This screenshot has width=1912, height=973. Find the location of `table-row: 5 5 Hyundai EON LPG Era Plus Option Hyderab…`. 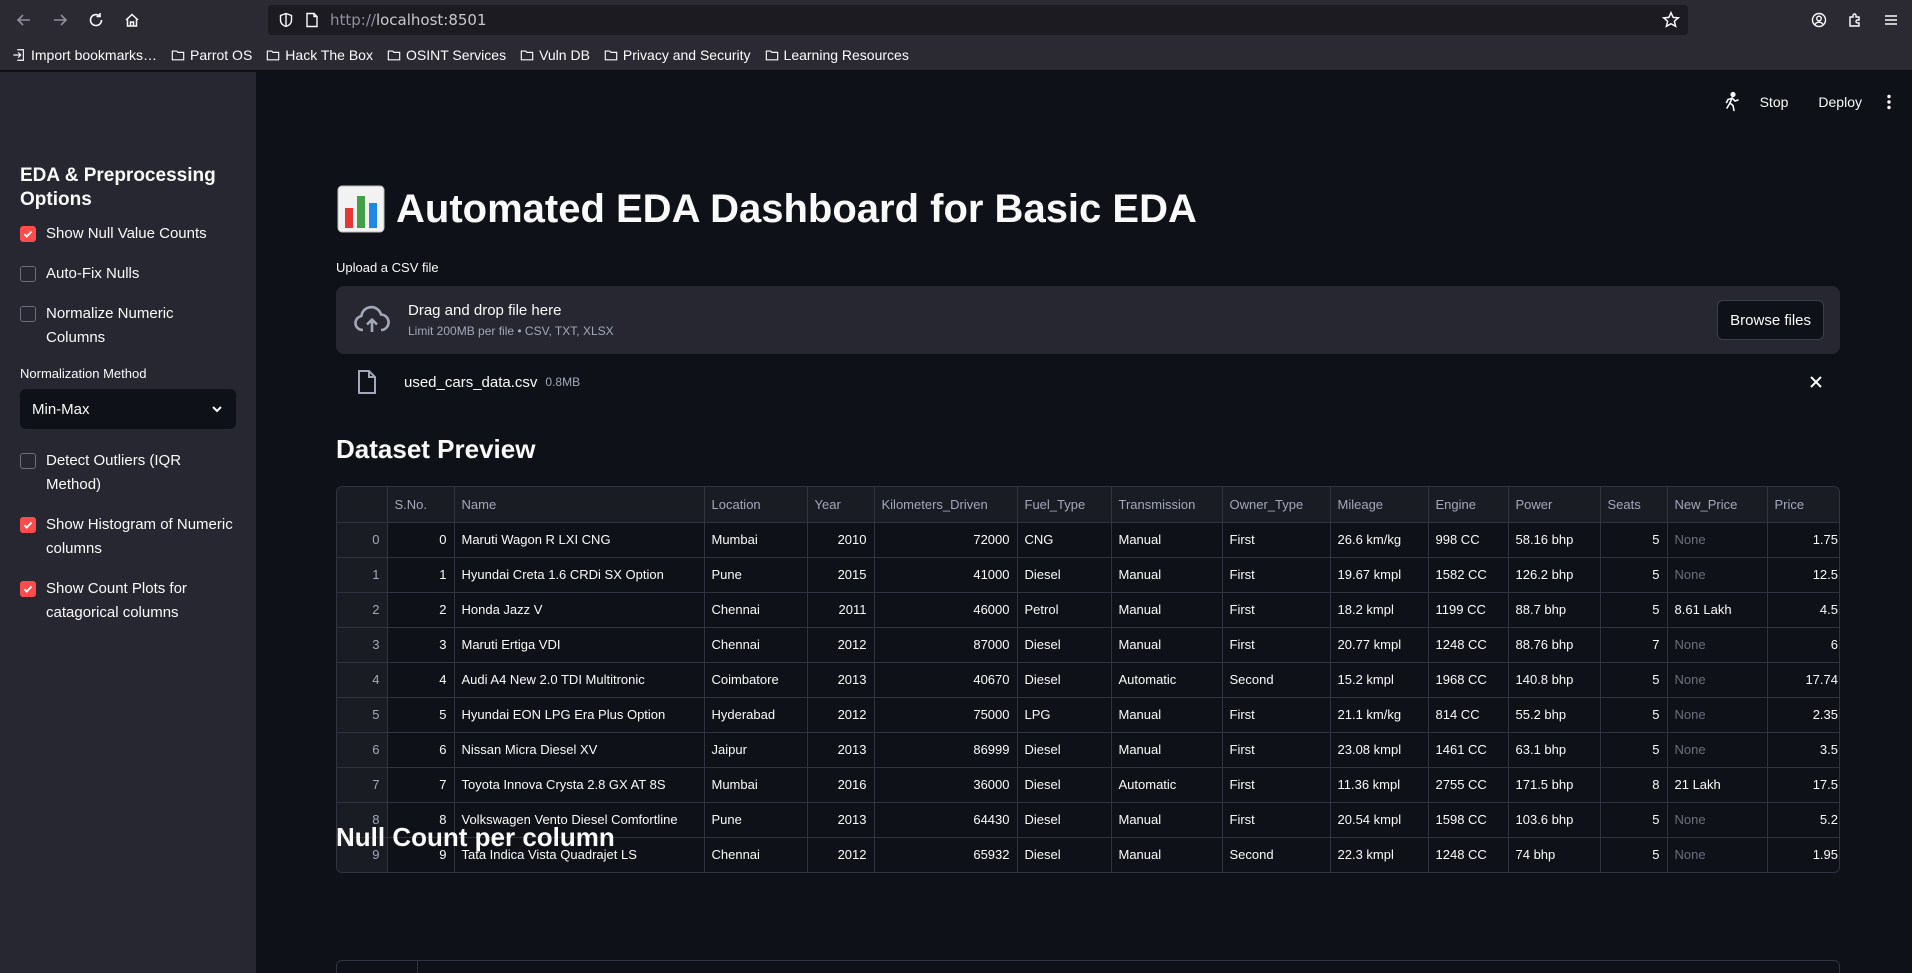

table-row: 5 5 Hyundai EON LPG Era Plus Option Hyderab… is located at coordinates (1088, 715).